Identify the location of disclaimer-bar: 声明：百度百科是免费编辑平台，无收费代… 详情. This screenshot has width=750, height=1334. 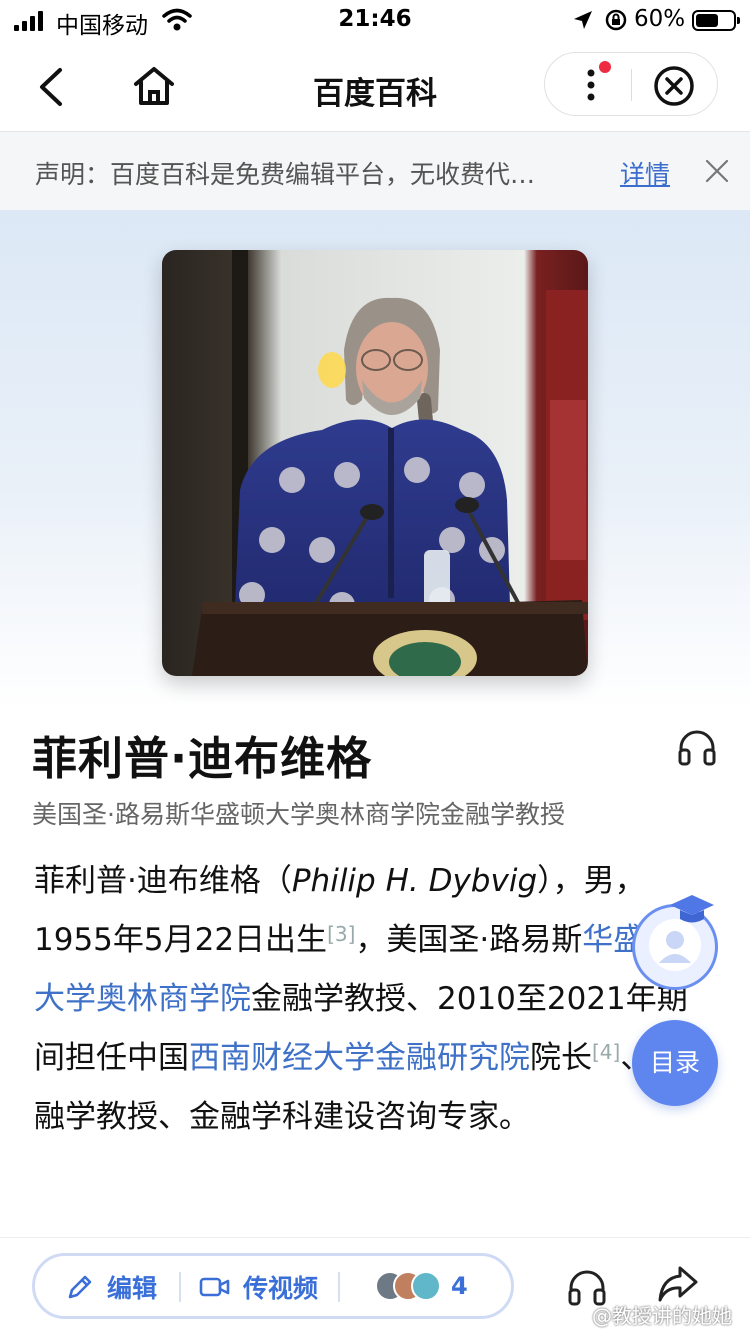
(375, 171).